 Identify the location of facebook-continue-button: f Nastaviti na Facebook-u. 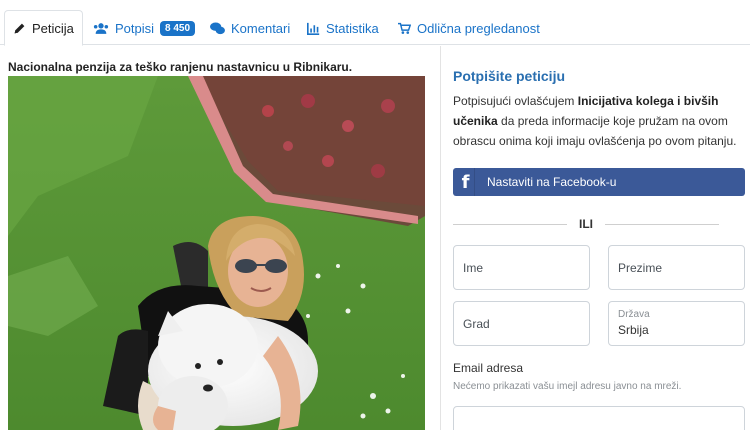
(599, 182).